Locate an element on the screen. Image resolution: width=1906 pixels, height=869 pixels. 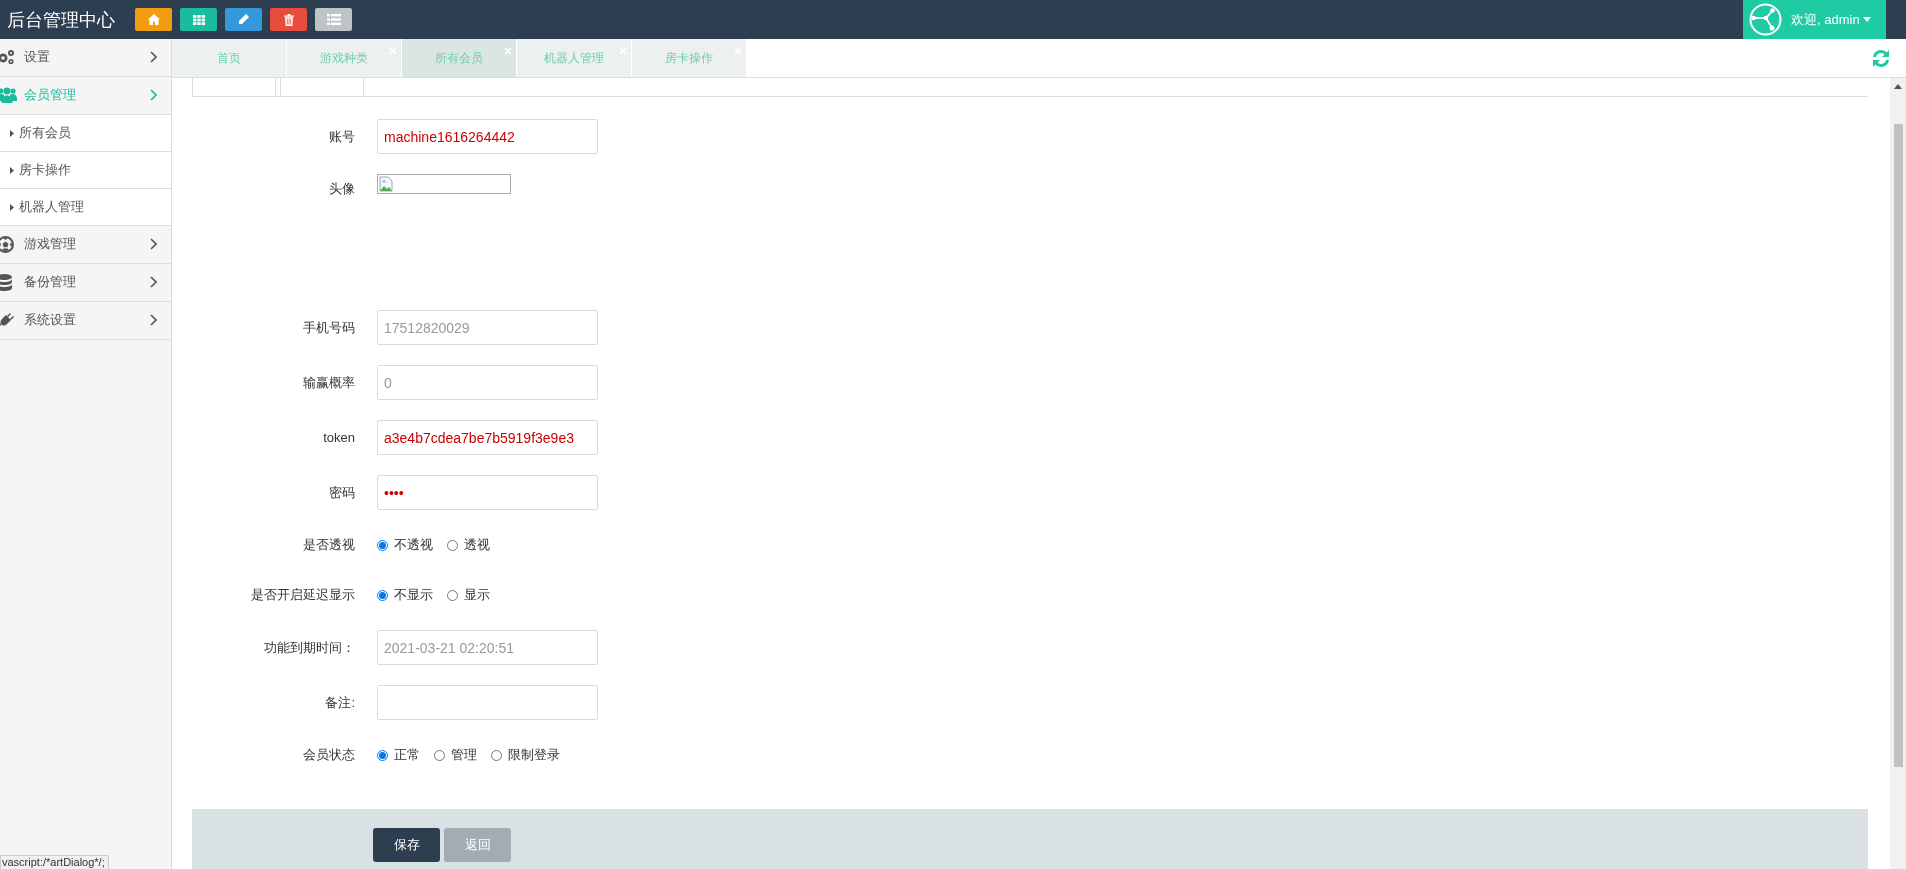
app-title: 后台管理中心 is located at coordinates (61, 20).